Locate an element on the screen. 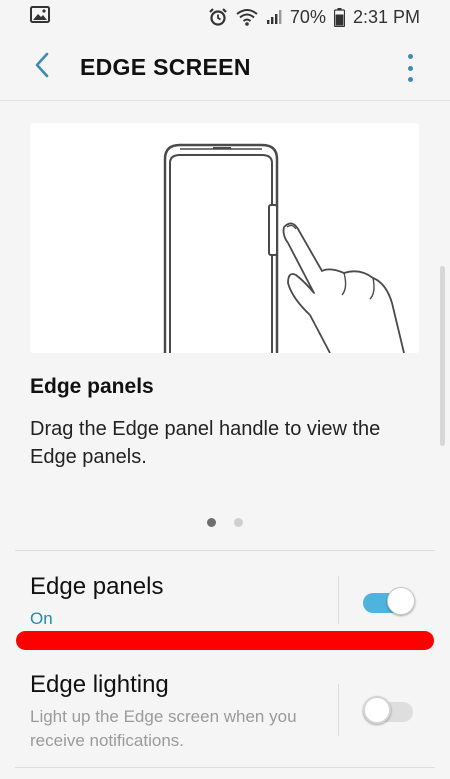 This screenshot has width=450, height=779. status-bar: 70% 2:31 PM is located at coordinates (225, 17).